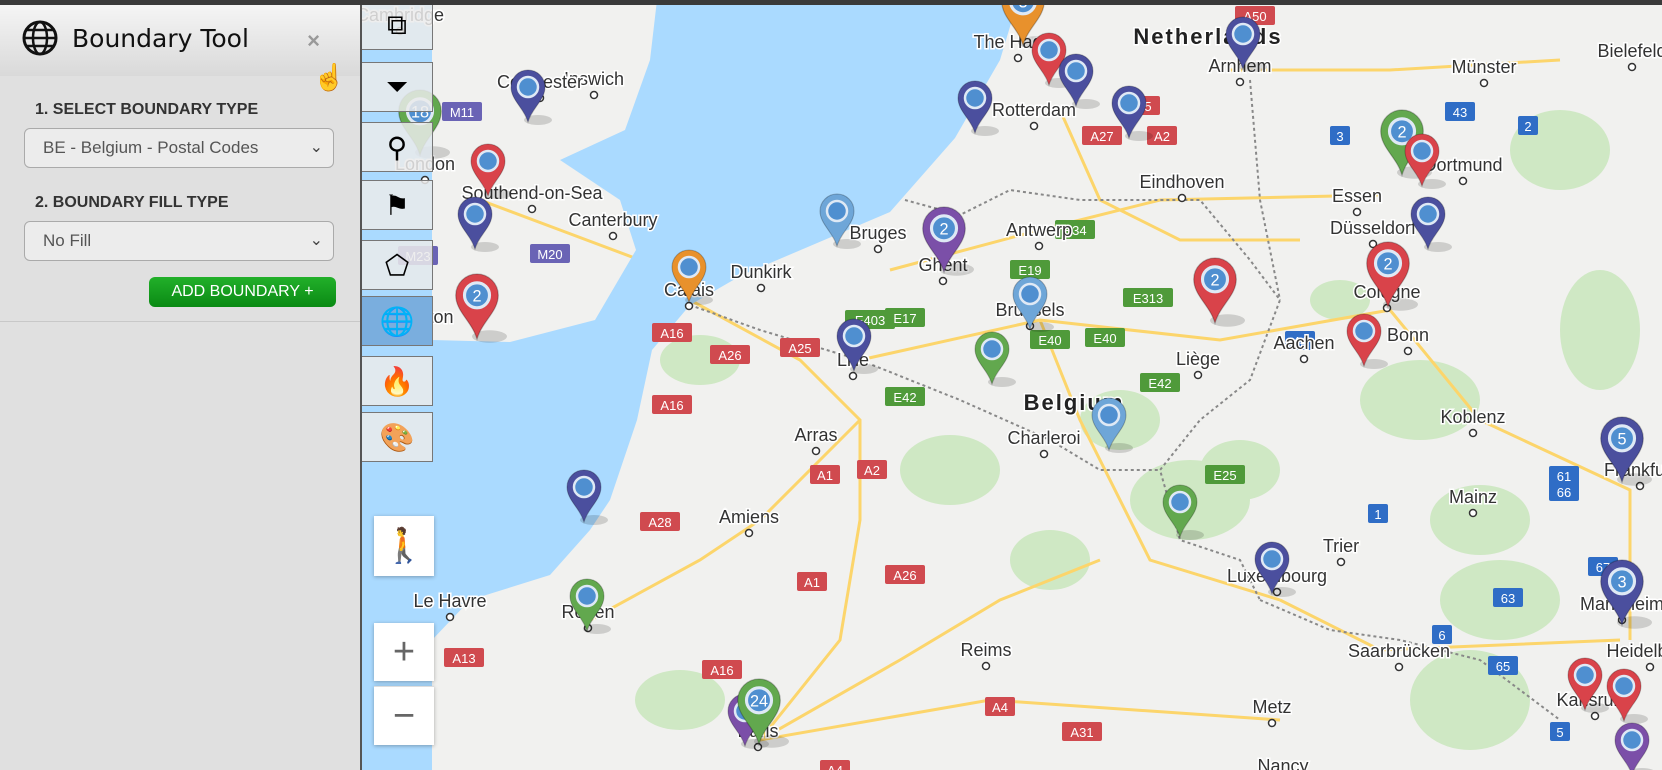  What do you see at coordinates (1105, 337) in the screenshot?
I see `road-badge: E40` at bounding box center [1105, 337].